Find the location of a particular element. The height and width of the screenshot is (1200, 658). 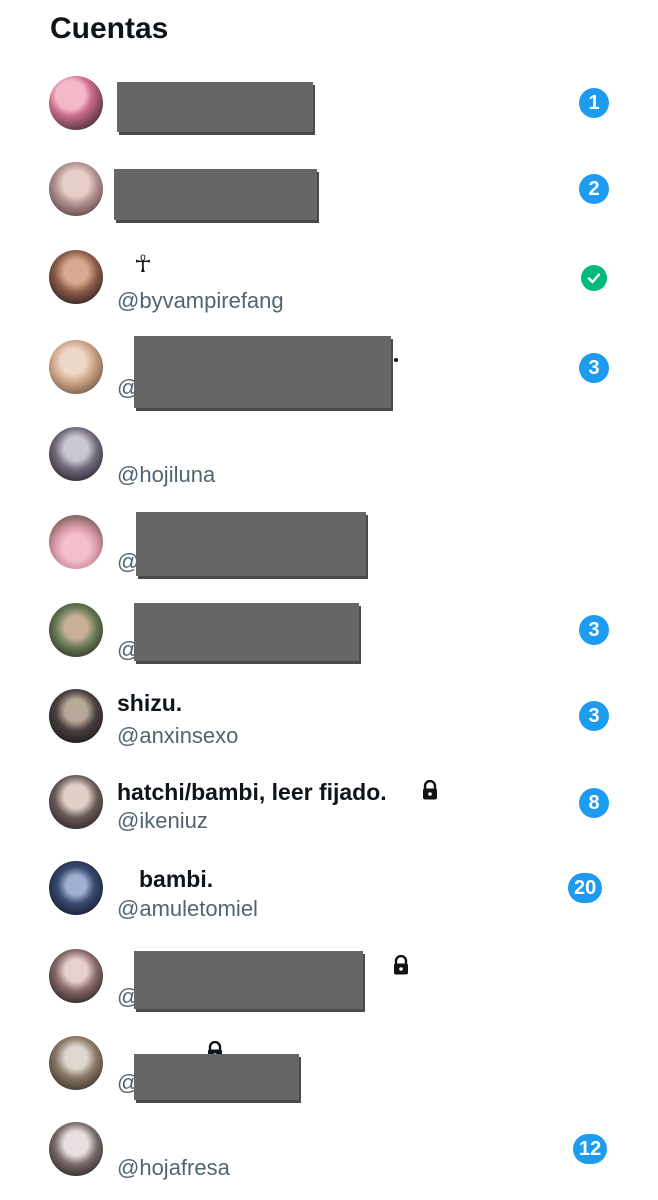

account-row: bambi. @amuletomiel 20 is located at coordinates (329, 877).